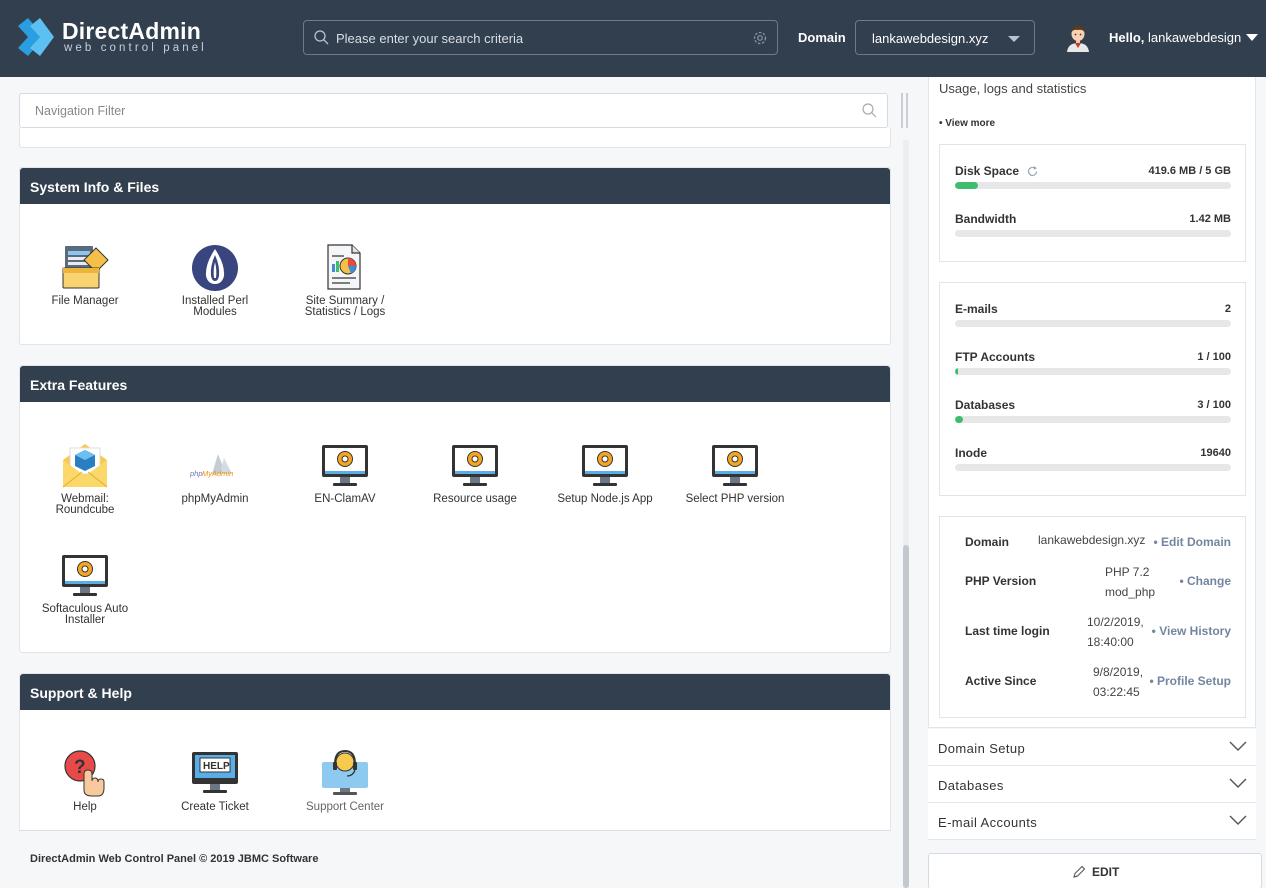 The width and height of the screenshot is (1266, 888). What do you see at coordinates (453, 110) in the screenshot?
I see `navigation-filter-input: Navigation Filter` at bounding box center [453, 110].